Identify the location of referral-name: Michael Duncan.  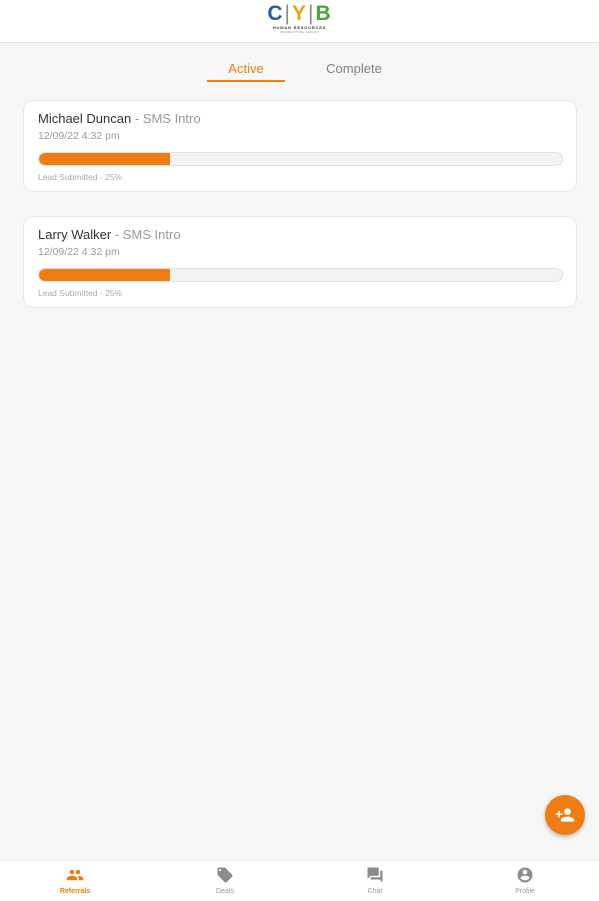
(85, 118).